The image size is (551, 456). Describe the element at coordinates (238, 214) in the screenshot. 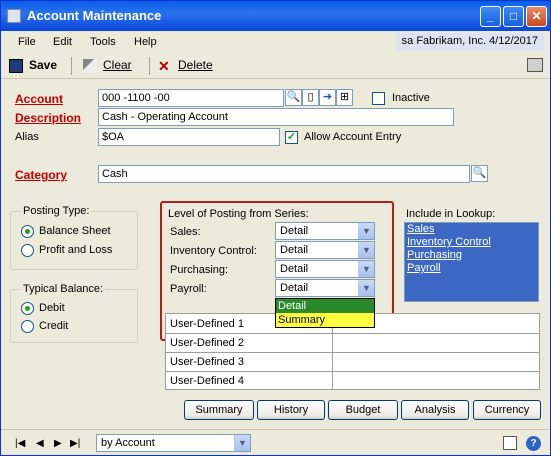

I see `level-of-posting-title: Level of Posting from Series:` at that location.